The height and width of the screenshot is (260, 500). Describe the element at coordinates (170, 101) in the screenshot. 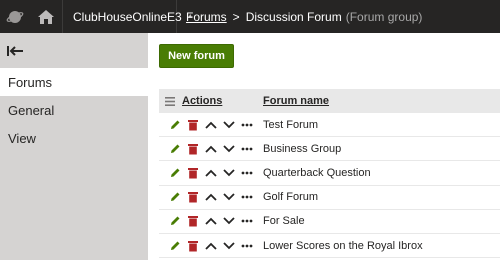

I see `hamburger-icon` at that location.